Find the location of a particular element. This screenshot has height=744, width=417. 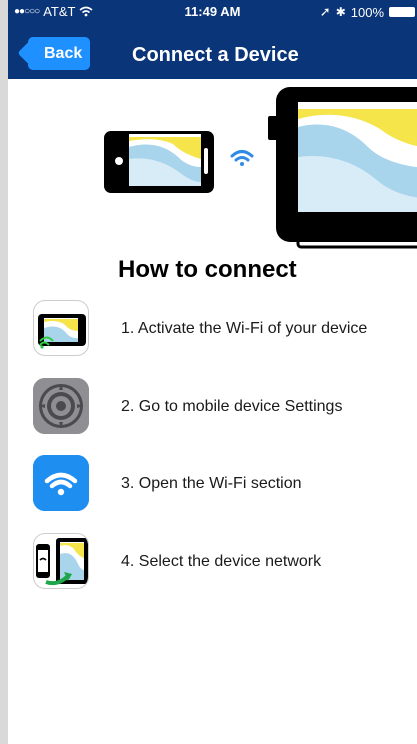

battery-percent: 100% is located at coordinates (367, 12).